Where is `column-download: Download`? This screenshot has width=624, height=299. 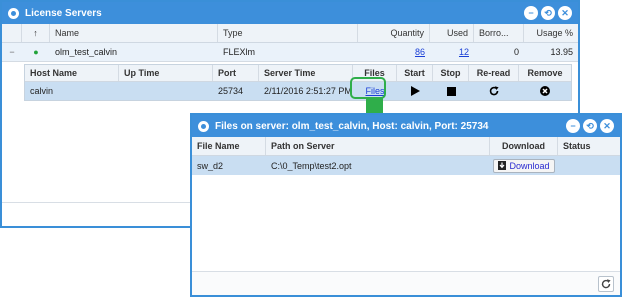 column-download: Download is located at coordinates (524, 146).